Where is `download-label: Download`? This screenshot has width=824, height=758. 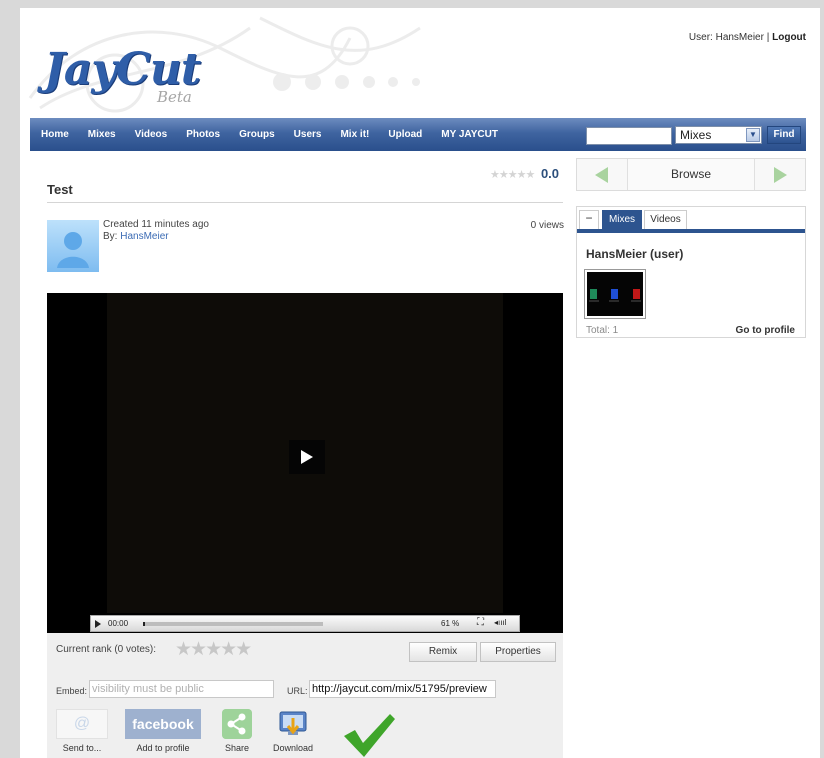
download-label: Download is located at coordinates (293, 748).